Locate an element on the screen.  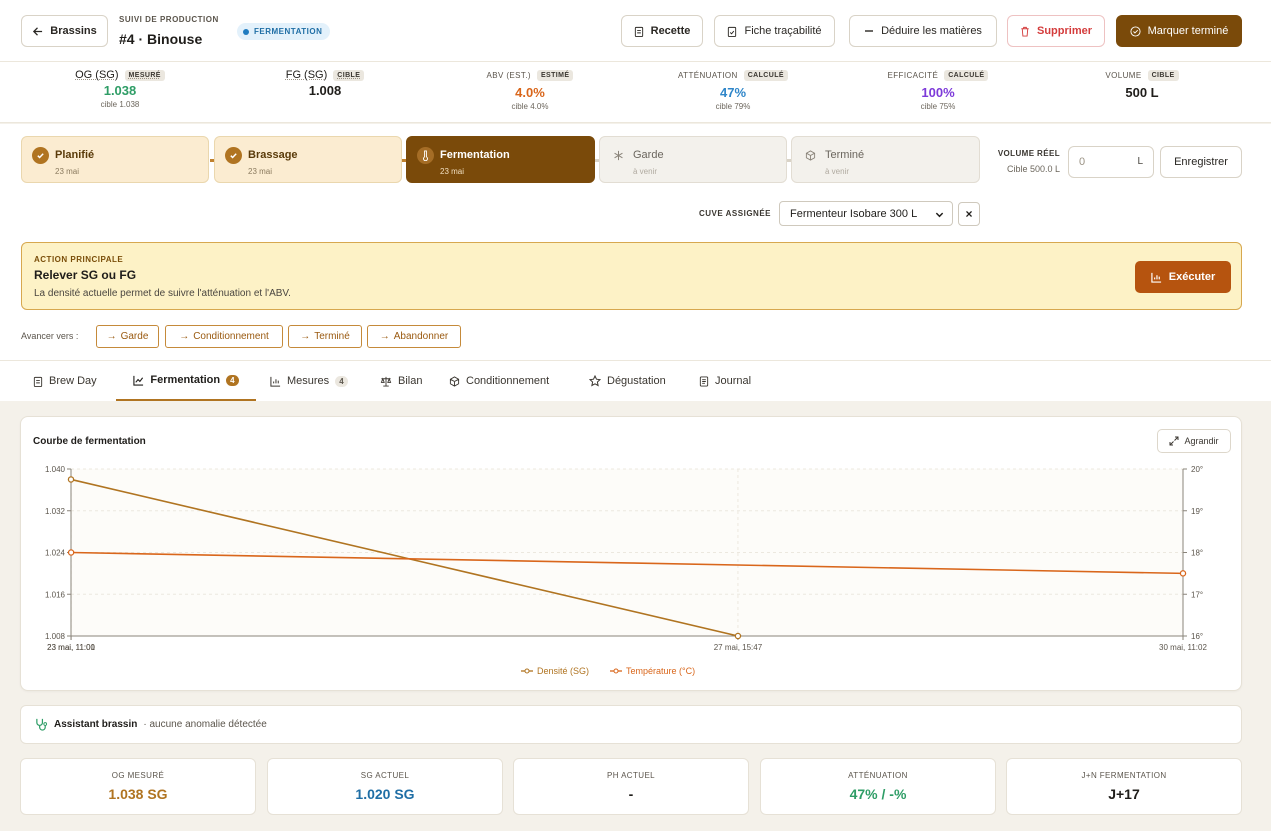
tab-degustation: Dégustation is located at coordinates (627, 381).